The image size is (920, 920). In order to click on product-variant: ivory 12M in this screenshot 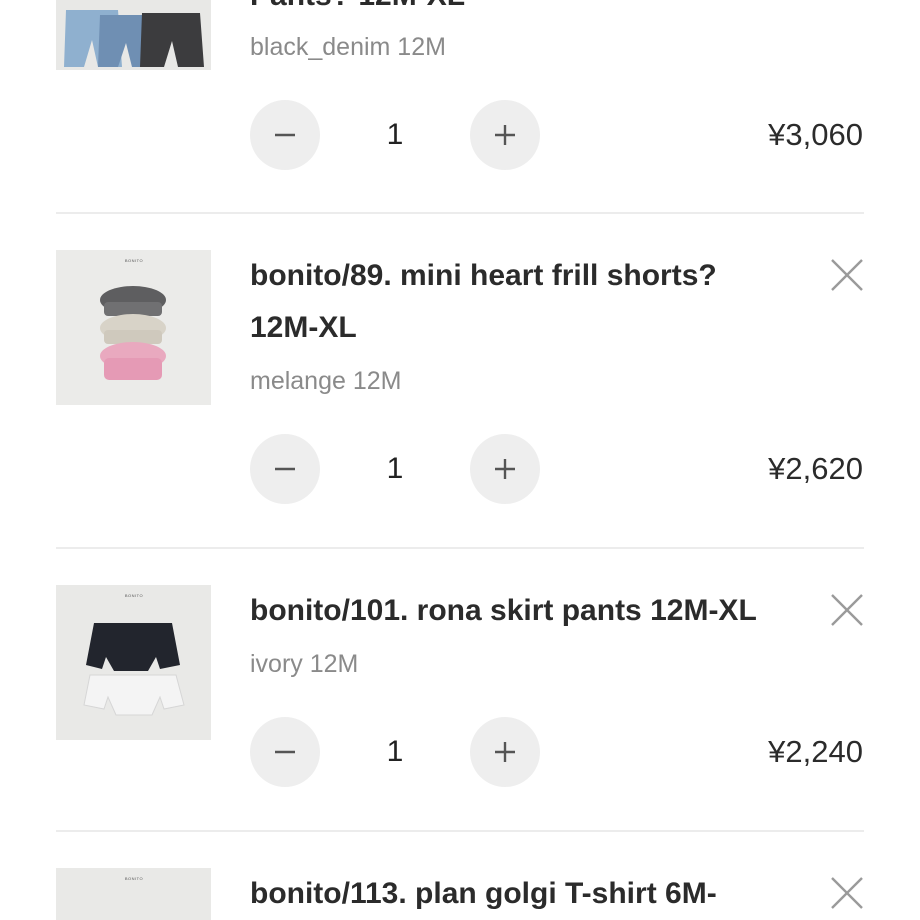, I will do `click(304, 664)`.